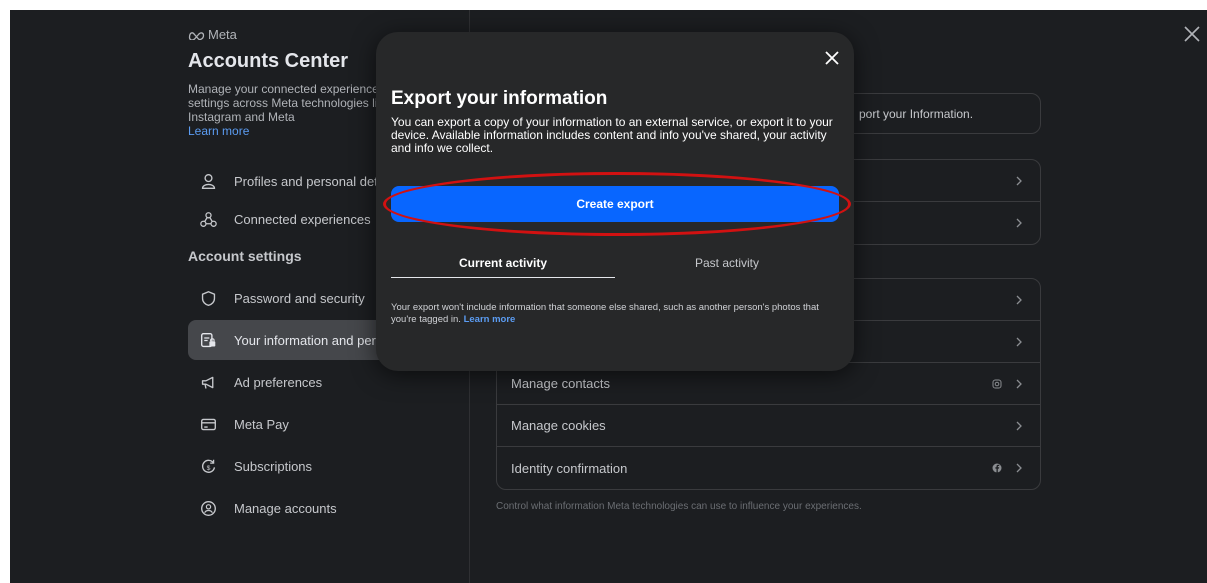 The image size is (1207, 583). Describe the element at coordinates (208, 424) in the screenshot. I see `card-icon` at that location.